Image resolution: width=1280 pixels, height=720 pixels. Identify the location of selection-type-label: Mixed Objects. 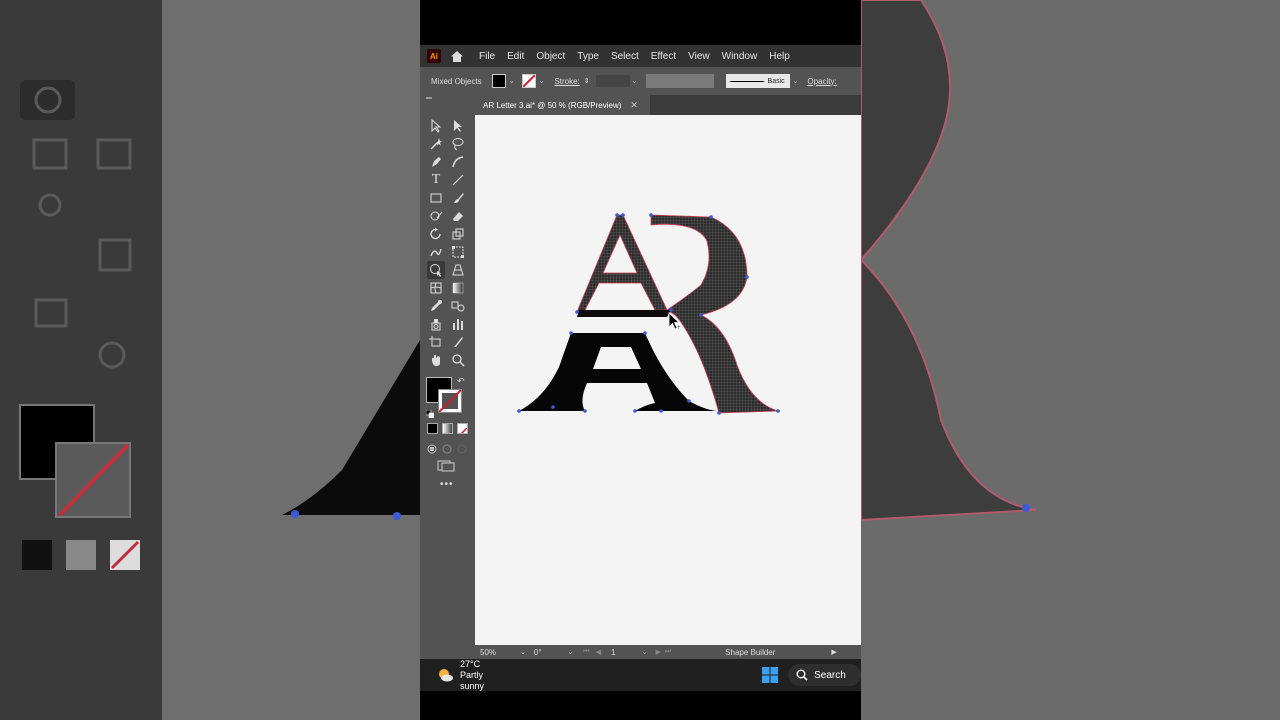
(456, 81).